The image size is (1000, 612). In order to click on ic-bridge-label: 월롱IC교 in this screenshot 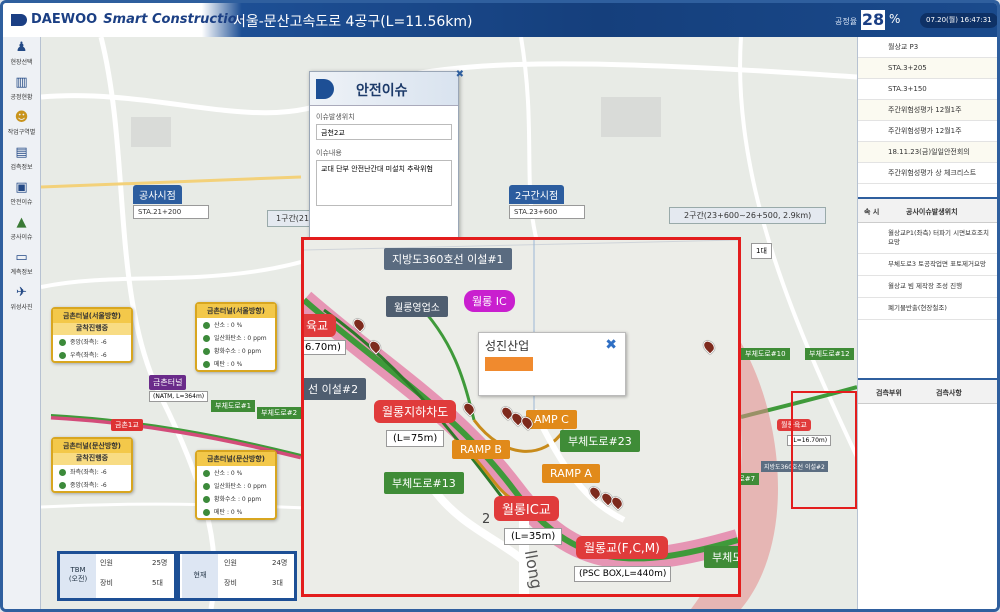, I will do `click(526, 508)`.